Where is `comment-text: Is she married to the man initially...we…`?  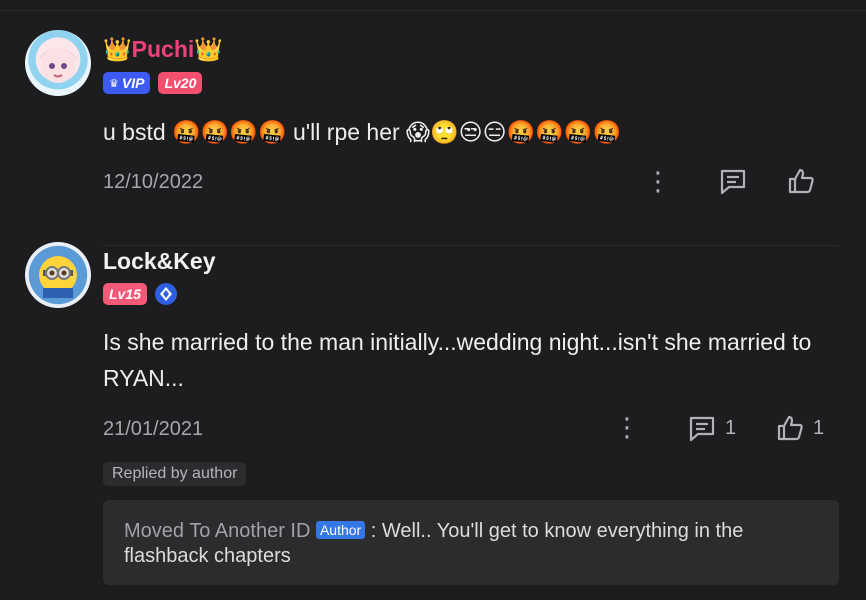 comment-text: Is she married to the man initially...we… is located at coordinates (457, 360).